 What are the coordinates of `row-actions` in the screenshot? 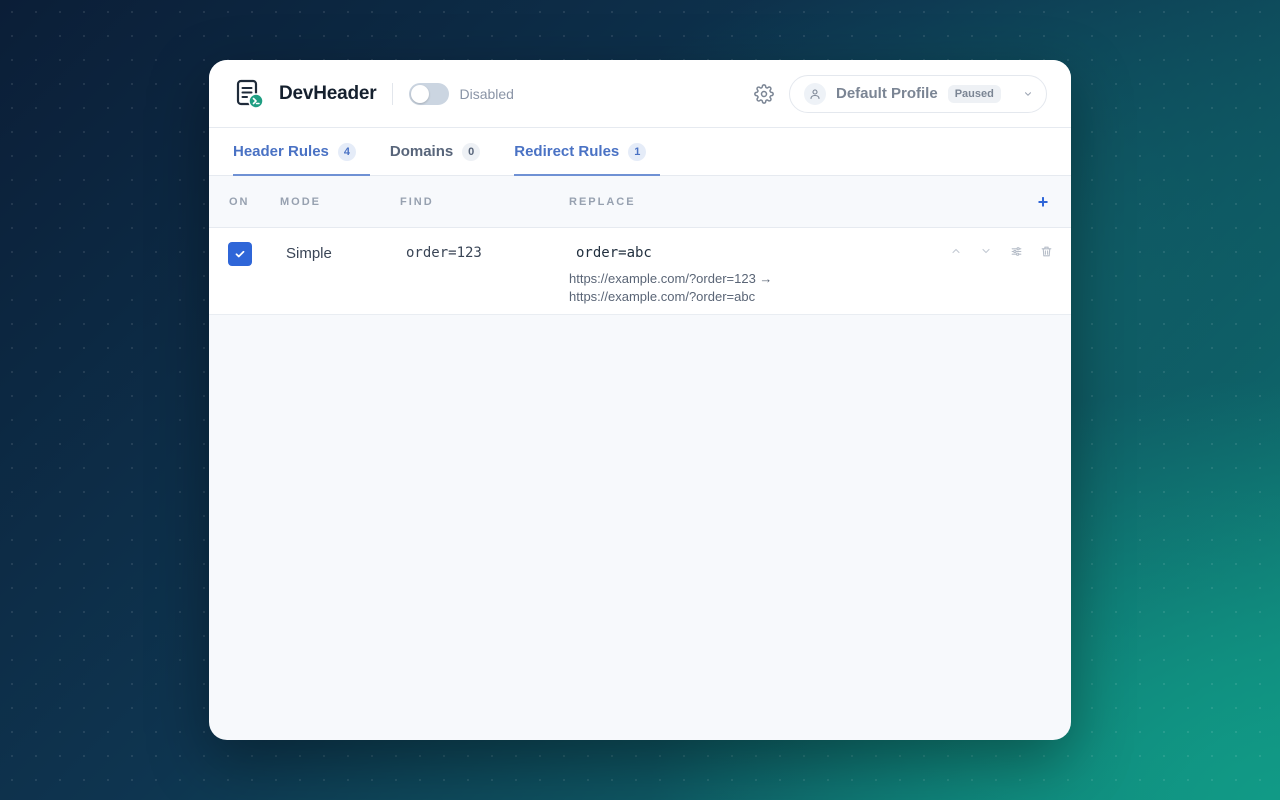 It's located at (1001, 251).